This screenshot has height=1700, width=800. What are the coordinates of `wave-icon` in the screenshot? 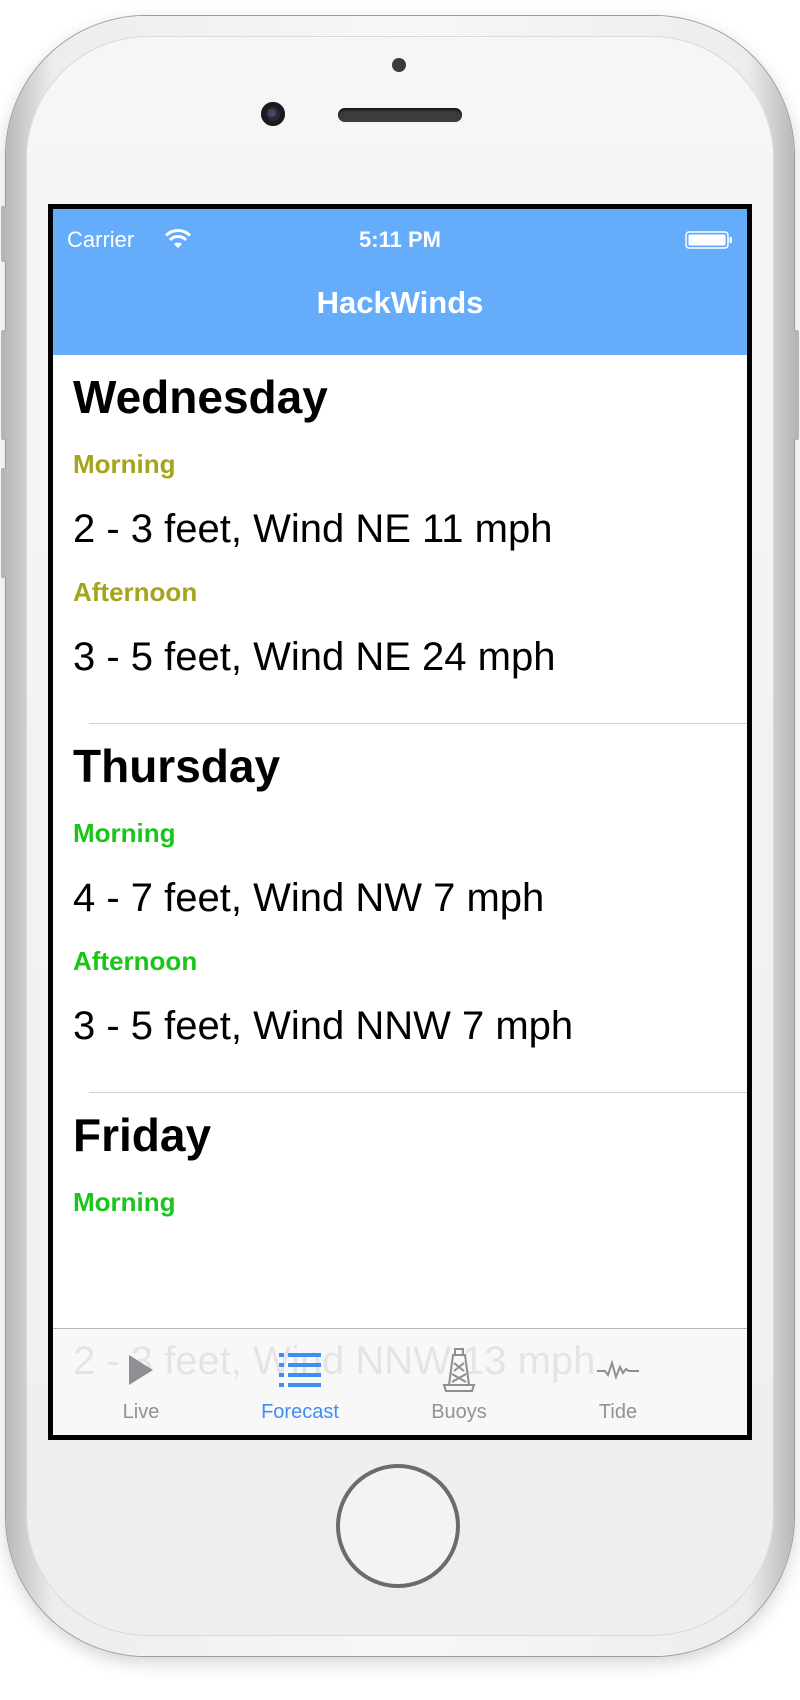 It's located at (618, 1370).